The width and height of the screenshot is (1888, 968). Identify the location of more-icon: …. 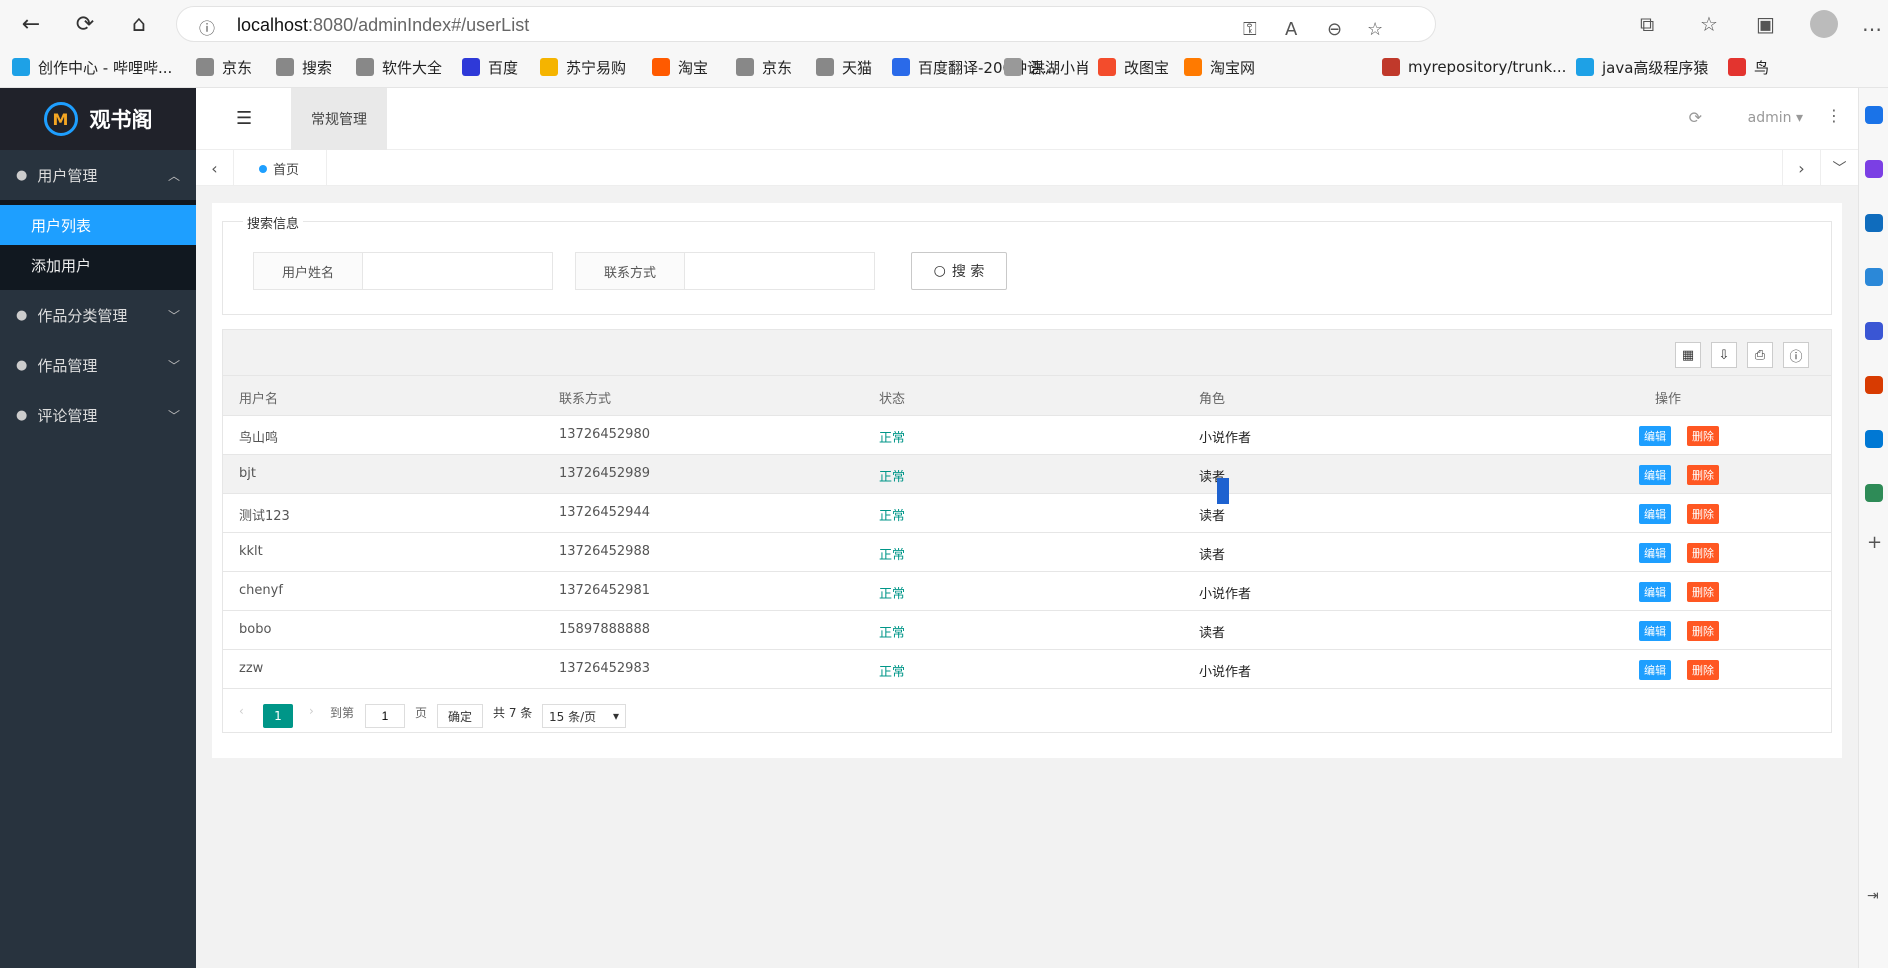
(1872, 24).